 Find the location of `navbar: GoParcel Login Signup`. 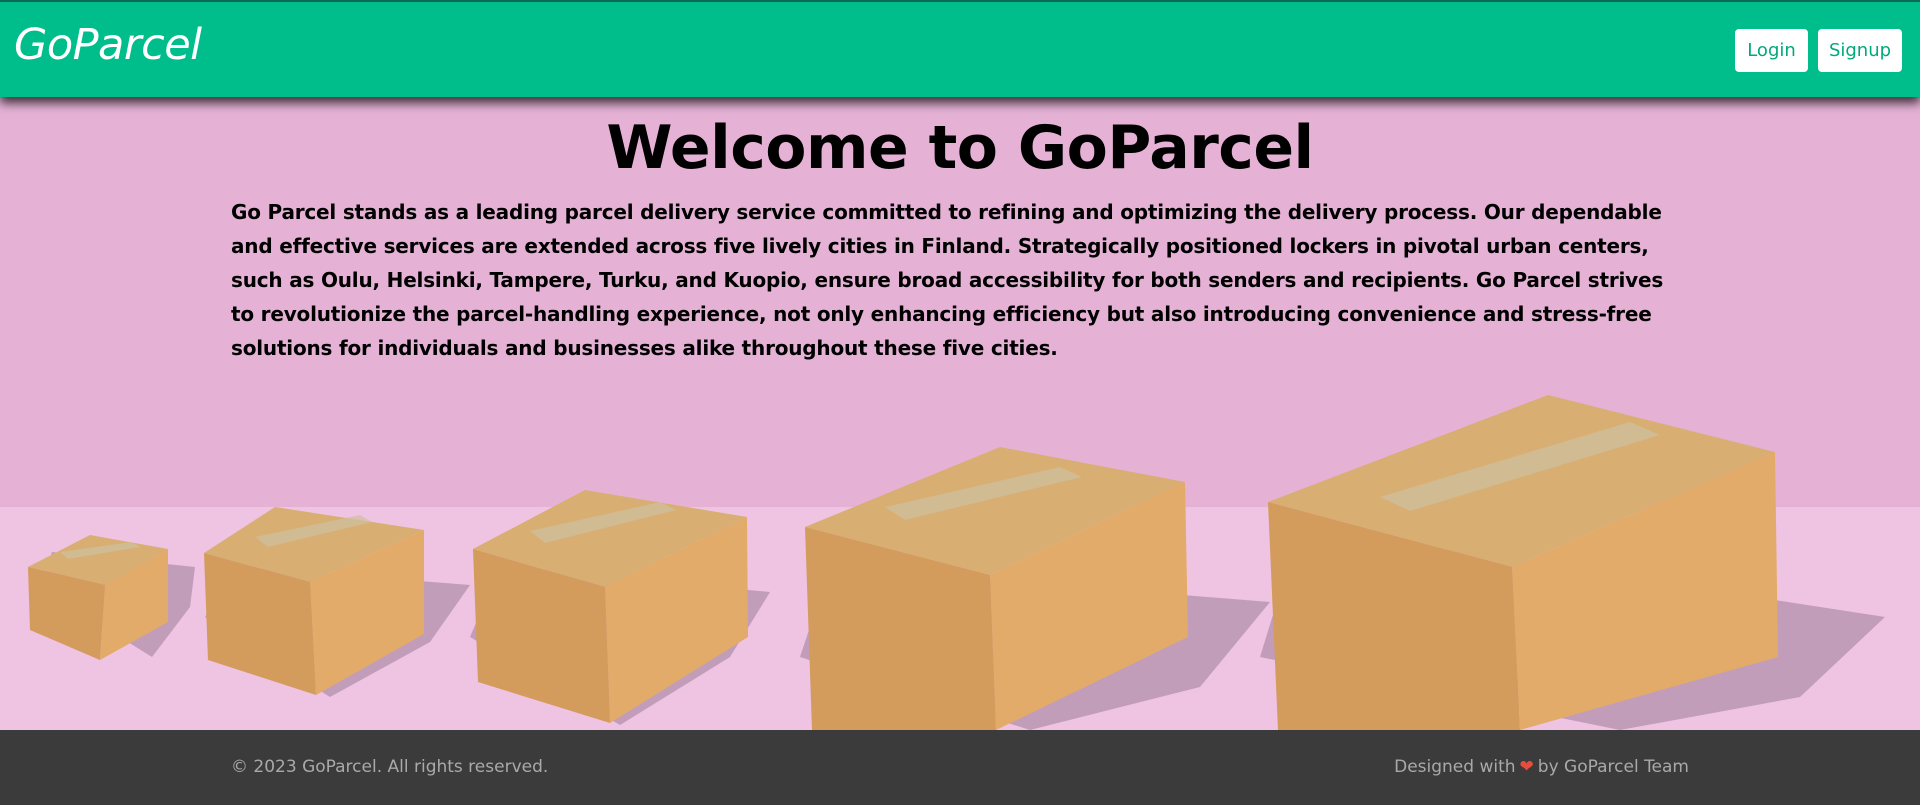

navbar: GoParcel Login Signup is located at coordinates (960, 48).